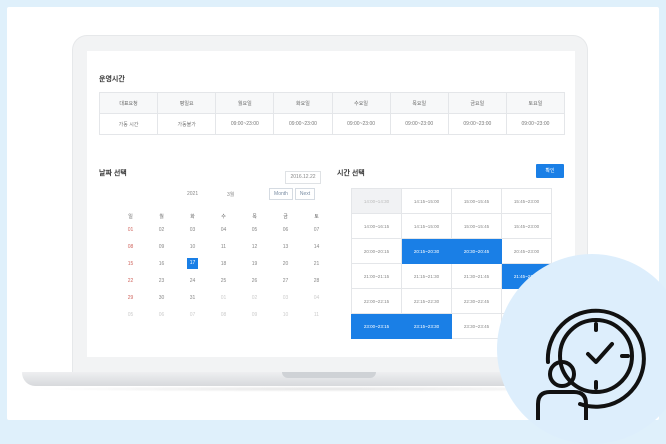  What do you see at coordinates (426, 301) in the screenshot?
I see `time-slot: 22:15~22:30` at bounding box center [426, 301].